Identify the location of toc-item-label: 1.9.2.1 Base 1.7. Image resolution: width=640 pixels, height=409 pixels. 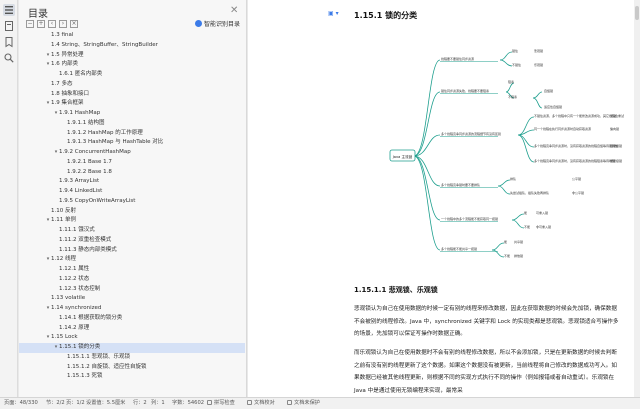
(89, 161).